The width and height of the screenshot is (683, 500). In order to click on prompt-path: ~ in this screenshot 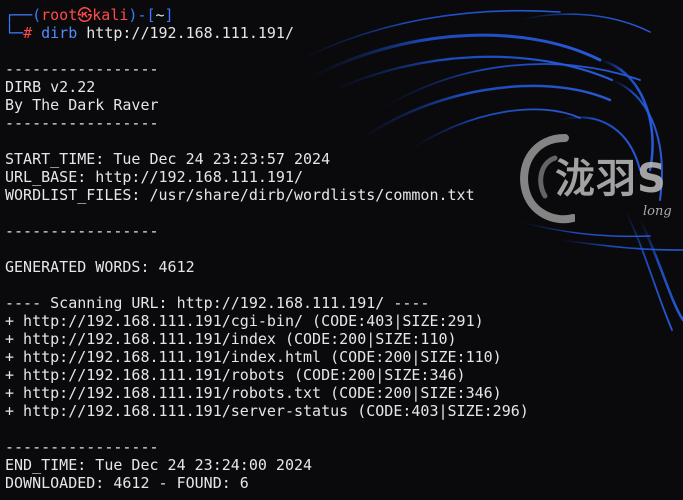, I will do `click(160, 15)`.